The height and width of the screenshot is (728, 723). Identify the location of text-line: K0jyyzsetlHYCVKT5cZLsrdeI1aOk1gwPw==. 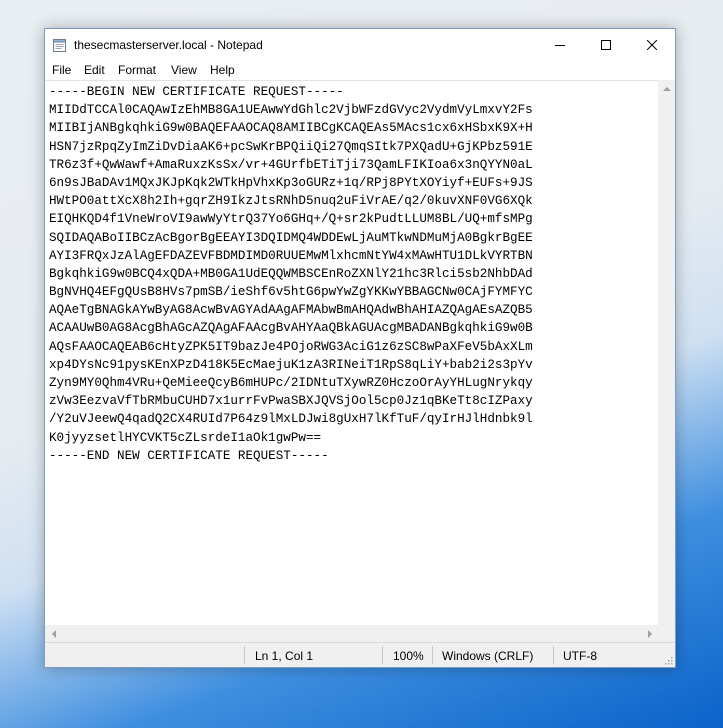
(185, 437).